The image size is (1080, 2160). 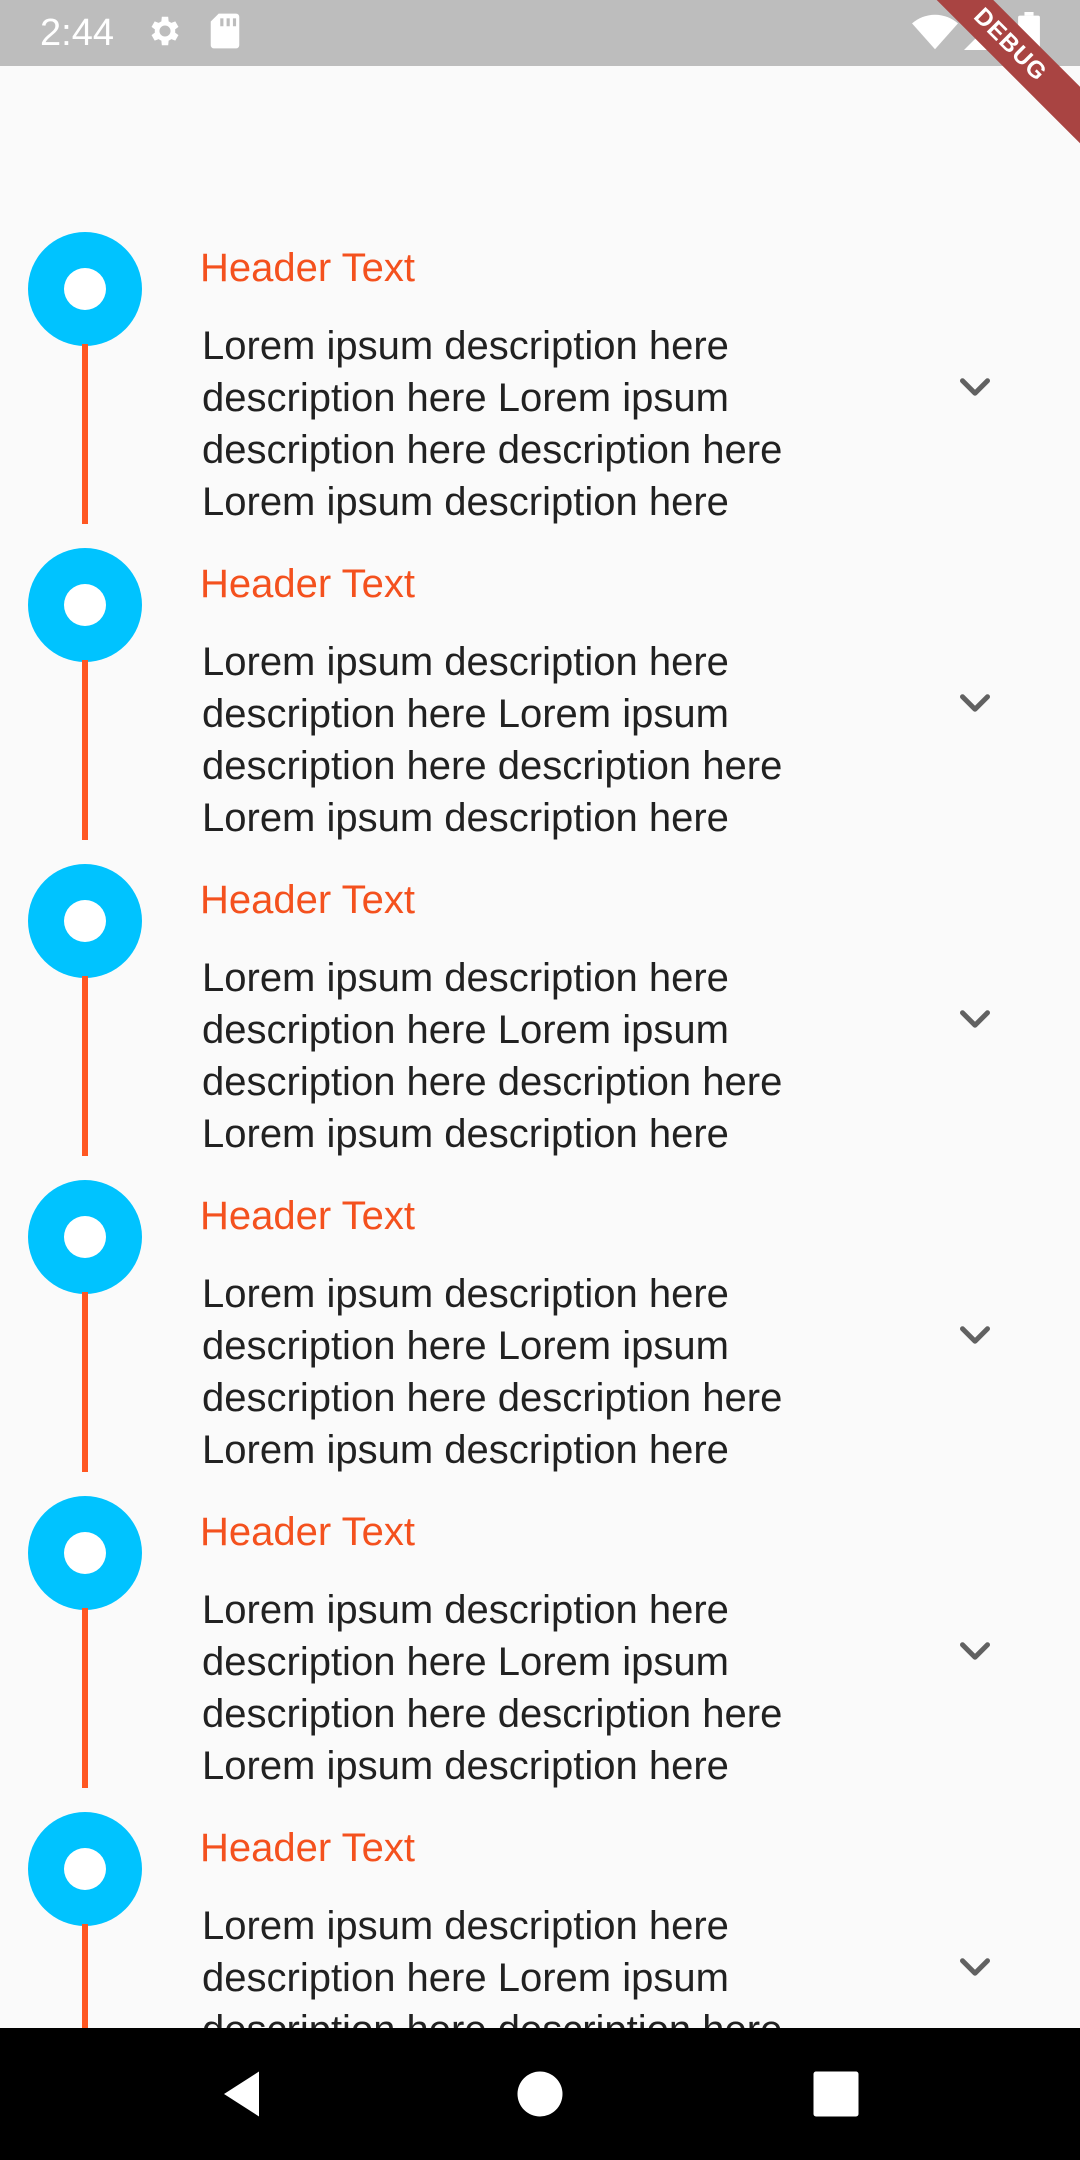 I want to click on navigation-bar, so click(x=540, y=2094).